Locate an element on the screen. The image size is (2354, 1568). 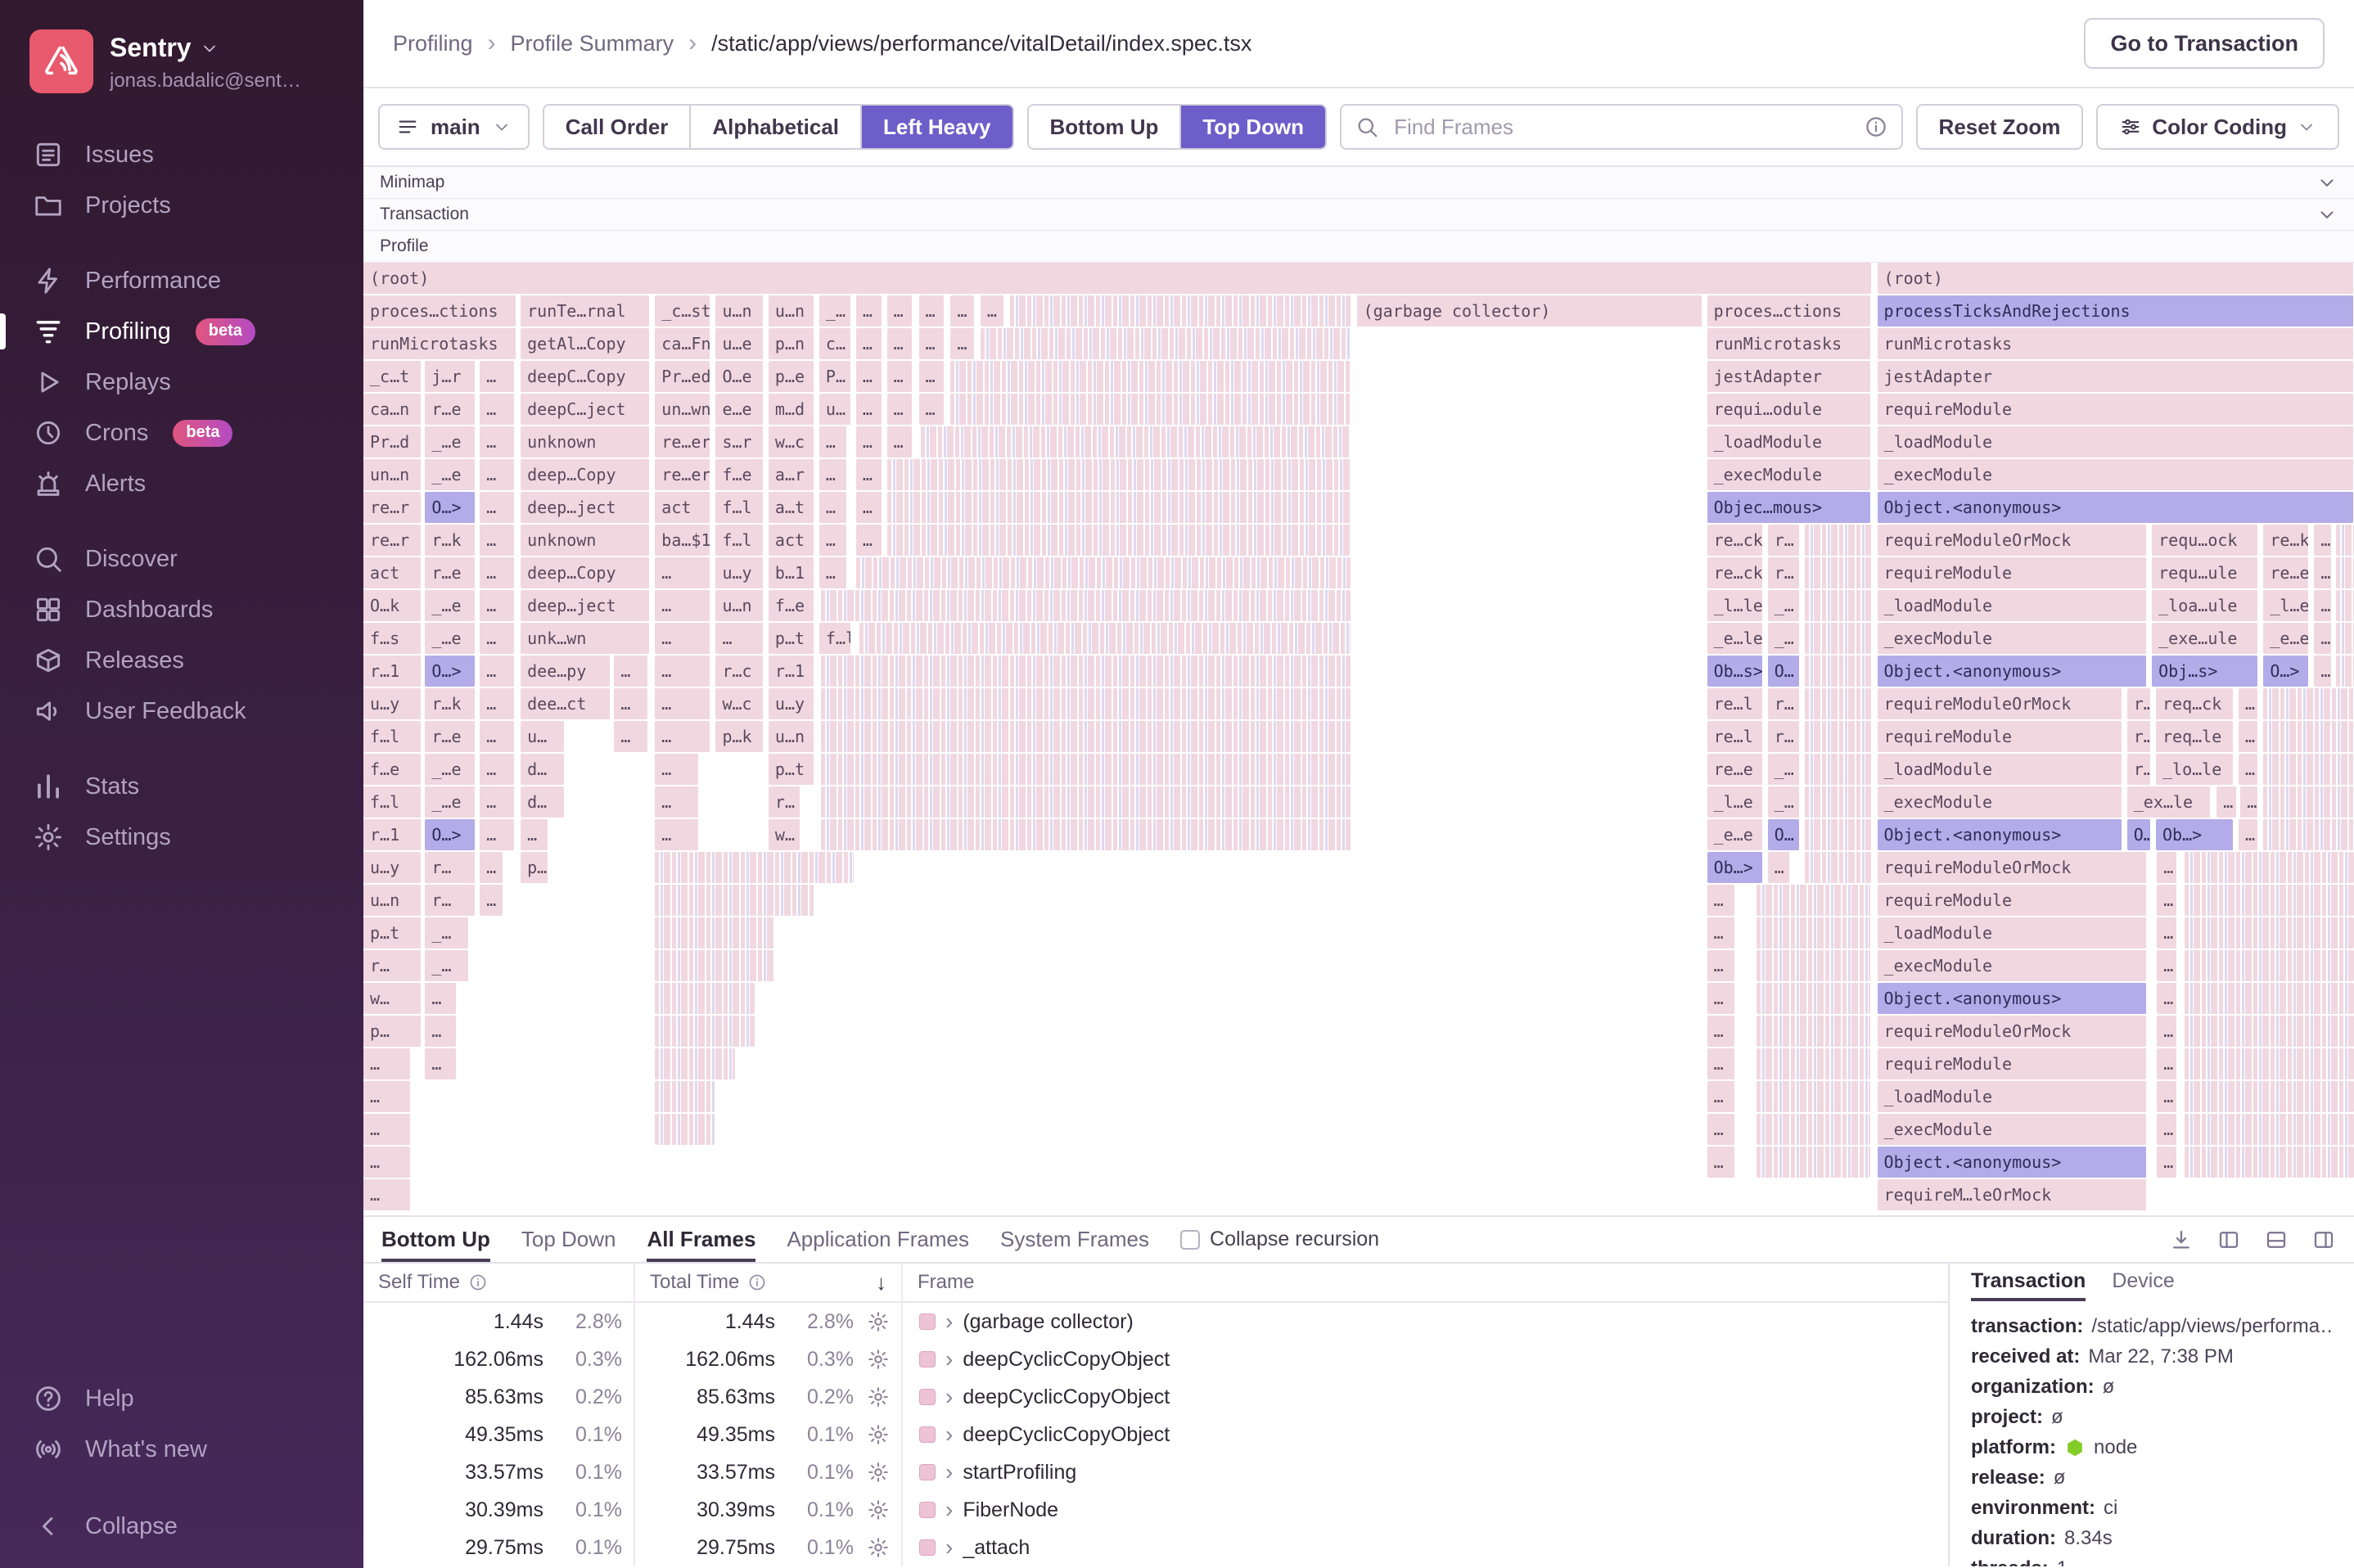
flame-frame-f-l: f…l is located at coordinates (834, 638).